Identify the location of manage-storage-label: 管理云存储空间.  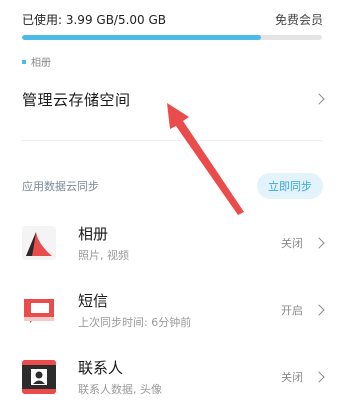
(76, 99).